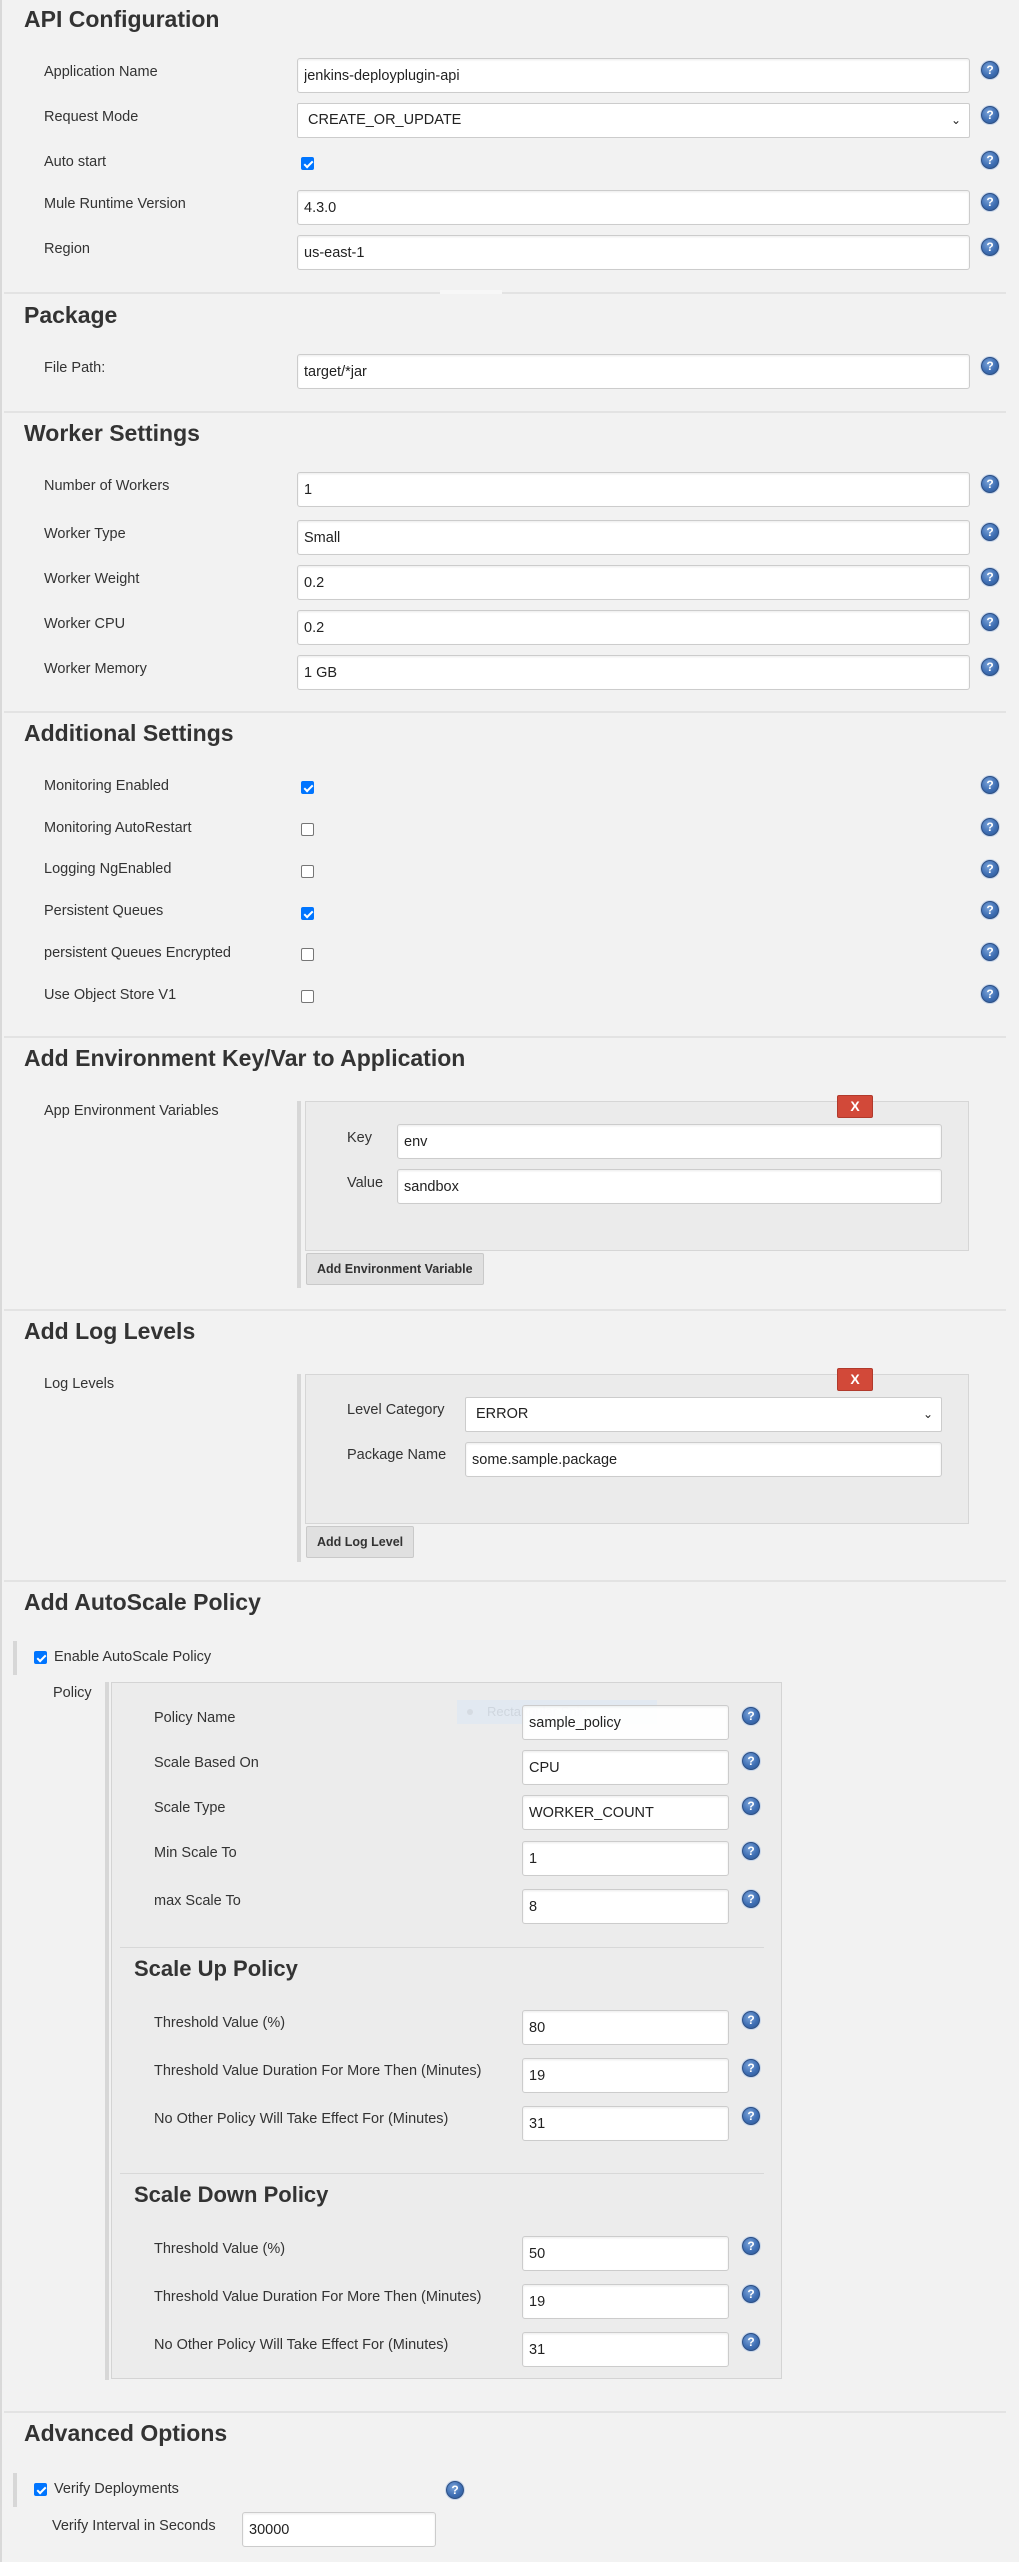 Image resolution: width=1019 pixels, height=2562 pixels. Describe the element at coordinates (625, 2349) in the screenshot. I see `scale-down-cooldown-input` at that location.